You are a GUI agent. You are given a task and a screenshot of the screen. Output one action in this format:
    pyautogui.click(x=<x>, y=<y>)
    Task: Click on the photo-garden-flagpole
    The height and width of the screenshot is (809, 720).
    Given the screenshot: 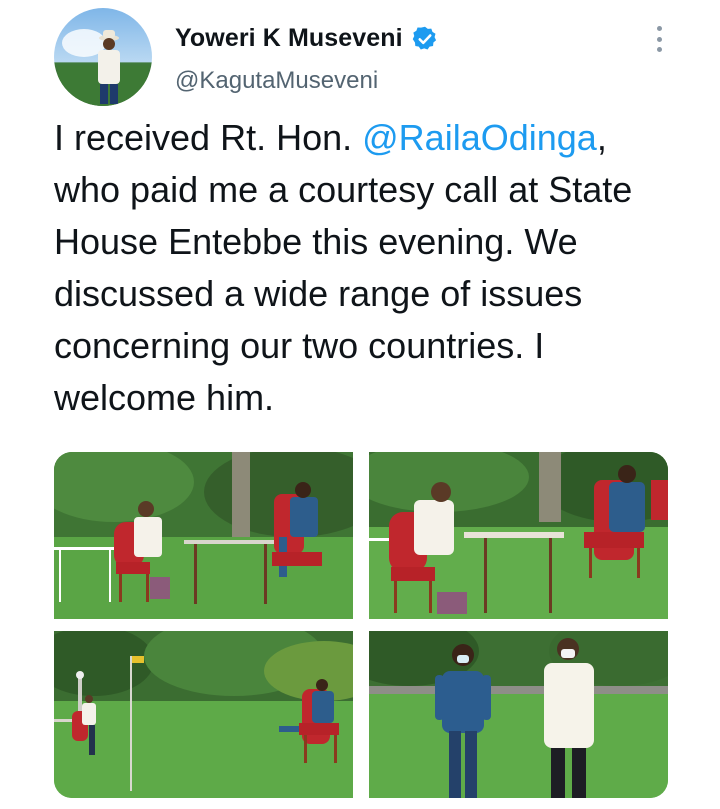 What is the action you would take?
    pyautogui.click(x=203, y=714)
    